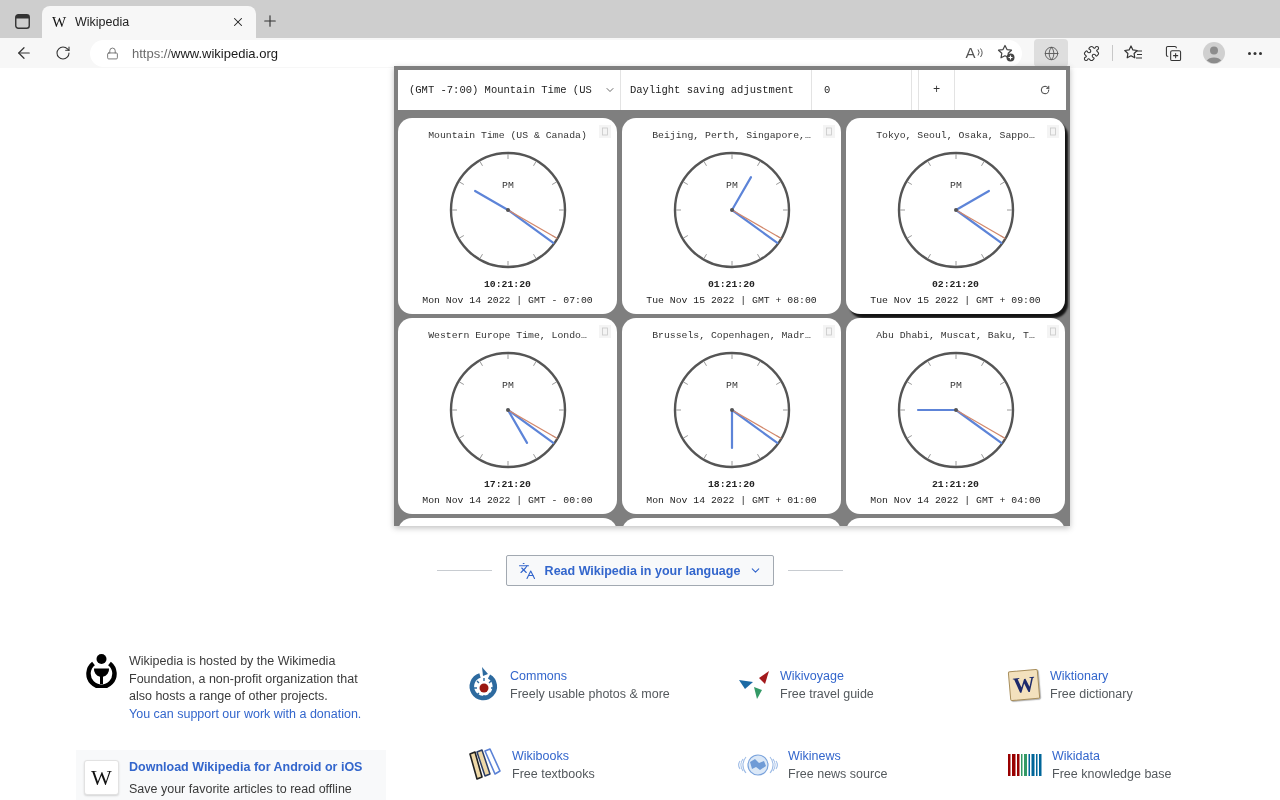  What do you see at coordinates (526, 570) in the screenshot?
I see `translate-icon` at bounding box center [526, 570].